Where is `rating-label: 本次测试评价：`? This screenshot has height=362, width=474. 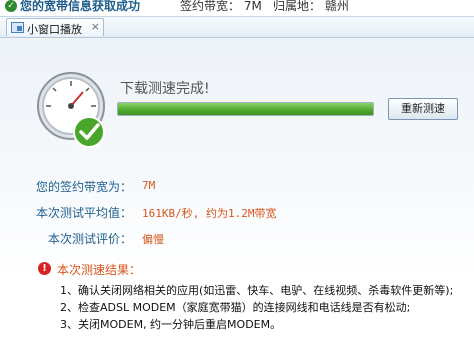 rating-label: 本次测试评价： is located at coordinates (89, 239).